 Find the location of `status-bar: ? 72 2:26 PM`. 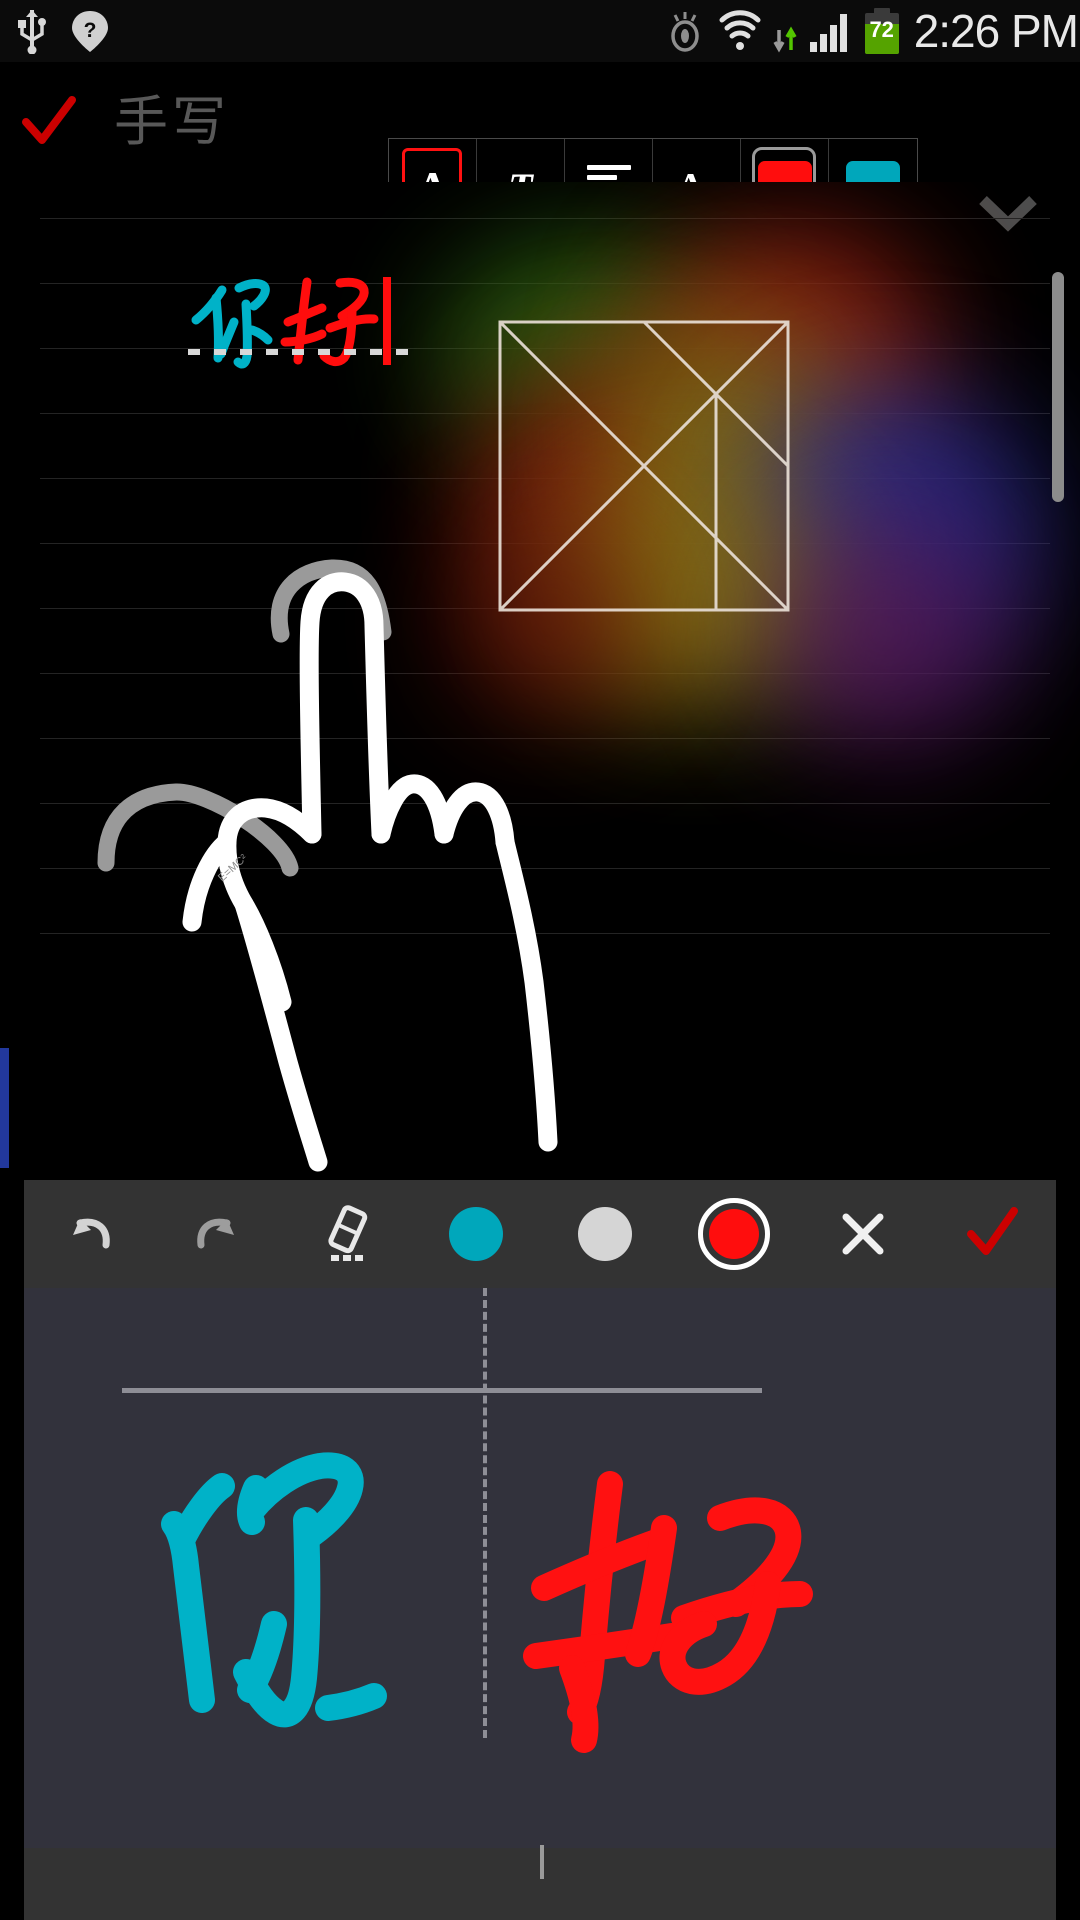

status-bar: ? 72 2:26 PM is located at coordinates (540, 31).